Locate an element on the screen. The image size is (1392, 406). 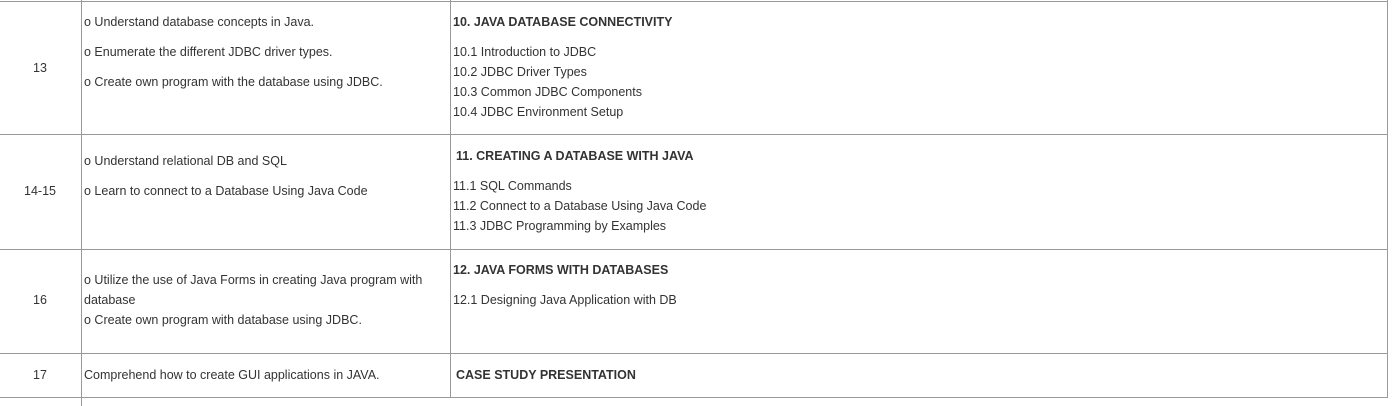
topic-title: 11. CREATING A DATABASE WITH JAVA is located at coordinates (575, 156).